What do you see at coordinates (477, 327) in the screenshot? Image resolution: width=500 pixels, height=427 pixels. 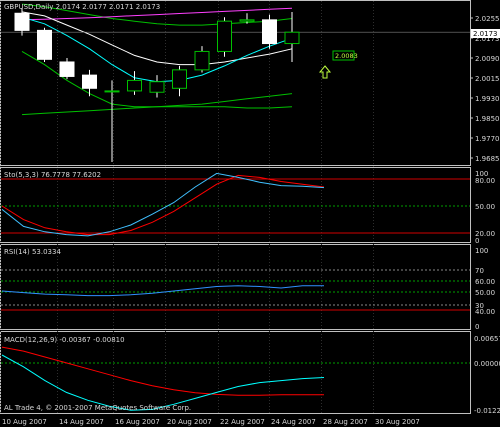 I see `rsi-tick-label: 0` at bounding box center [477, 327].